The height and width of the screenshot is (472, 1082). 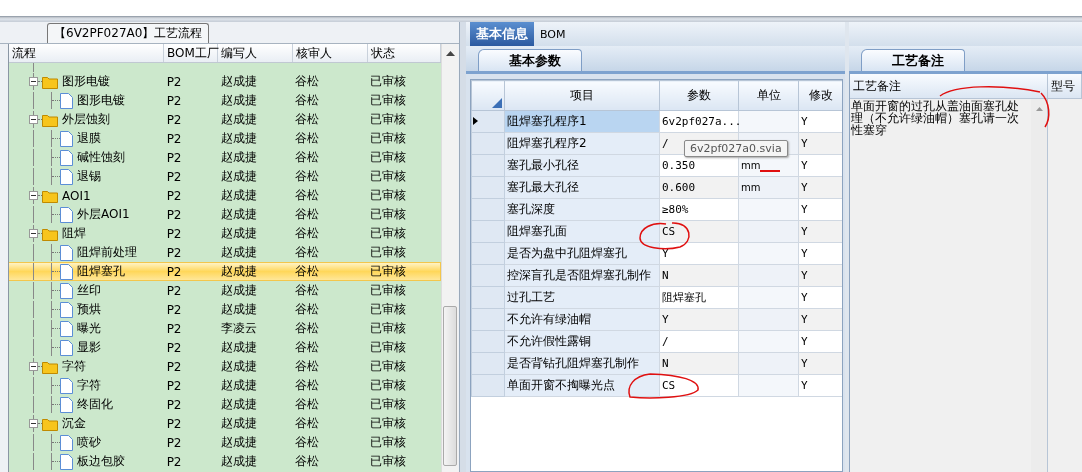 I want to click on tab: 基本参数, so click(x=530, y=60).